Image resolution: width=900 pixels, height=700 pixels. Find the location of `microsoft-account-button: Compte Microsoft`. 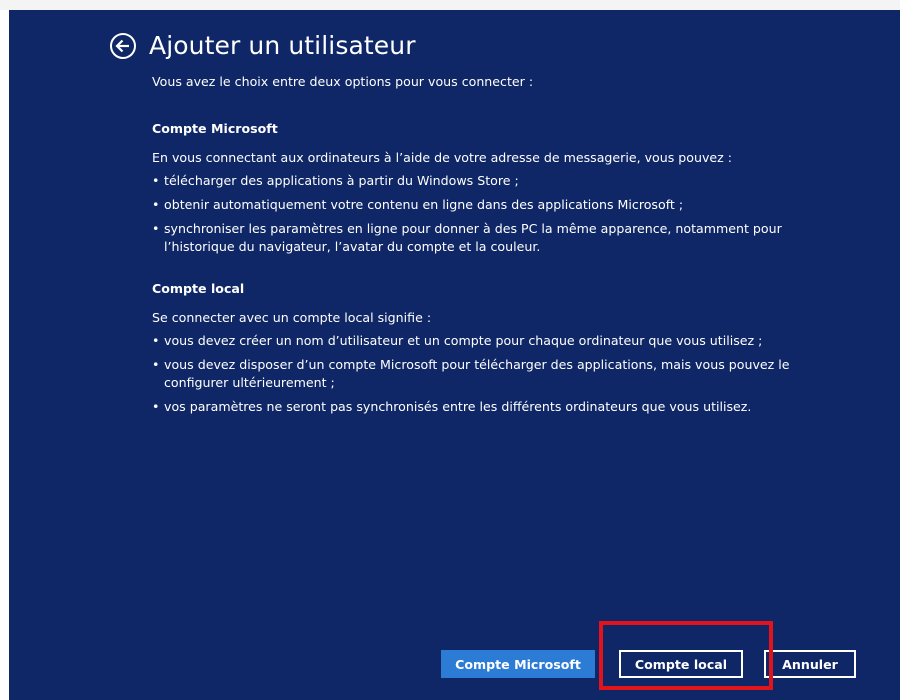

microsoft-account-button: Compte Microsoft is located at coordinates (518, 664).